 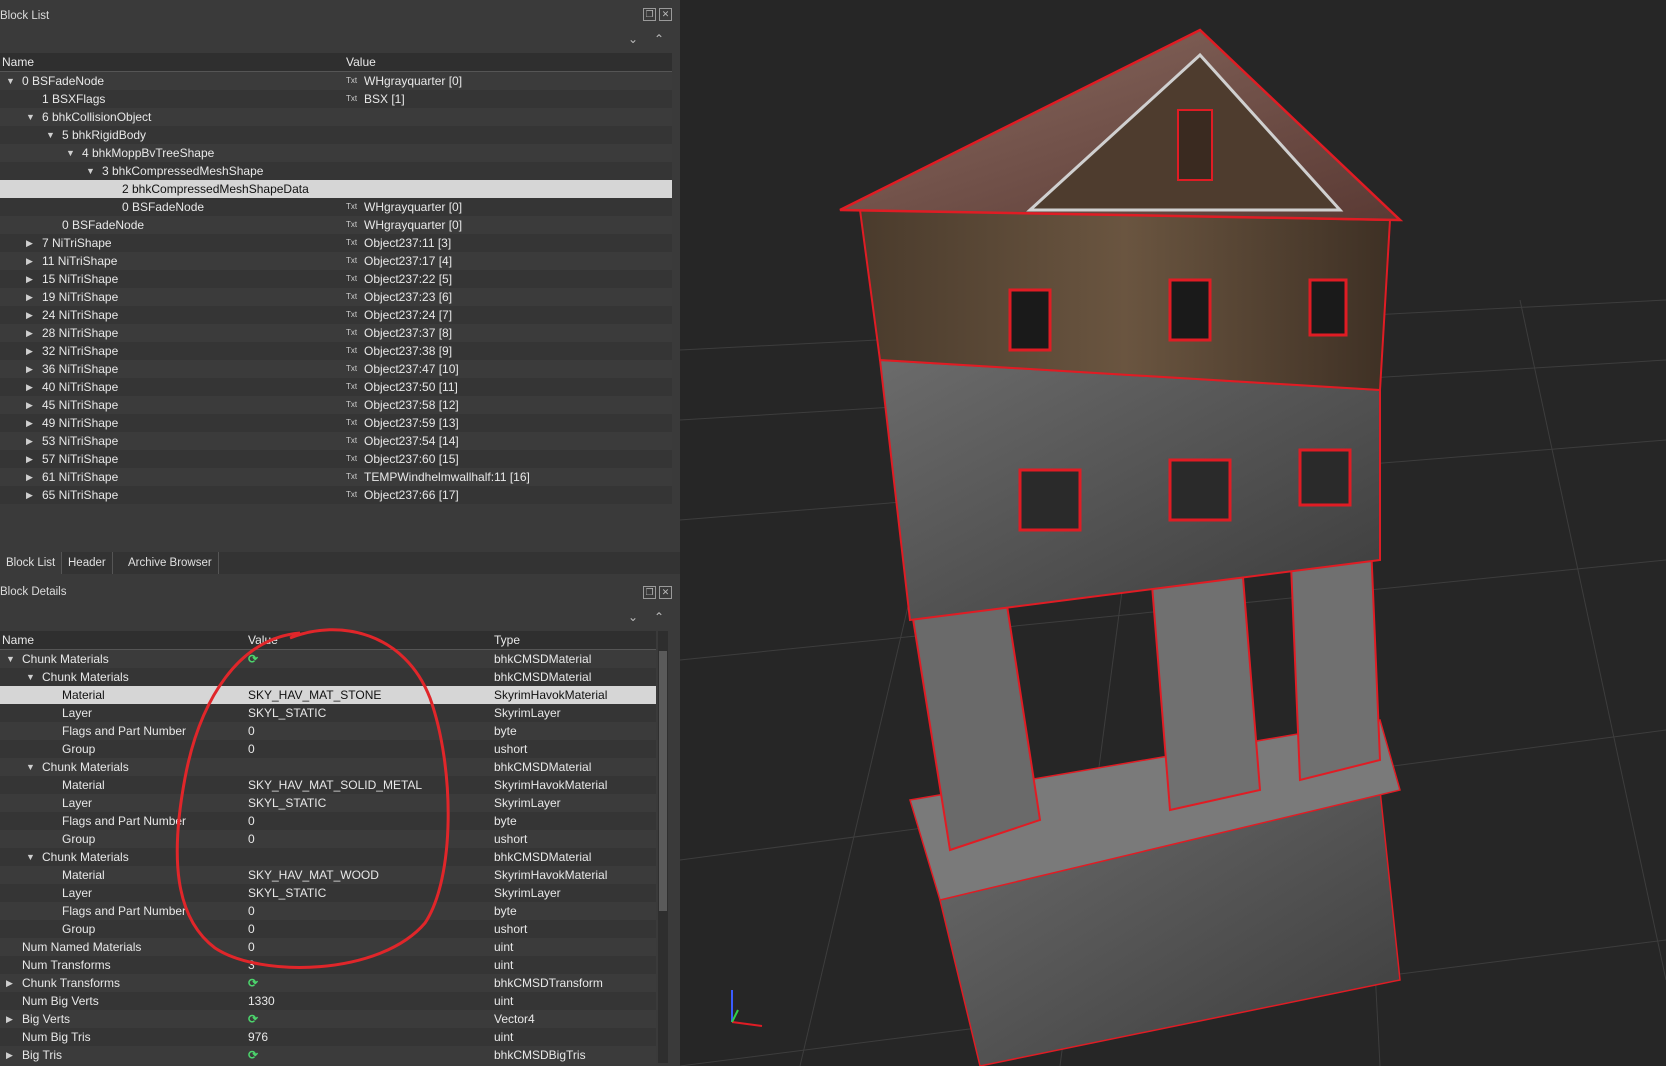 I want to click on tree-row: ▼ 3 bhkCompressedMeshShape, so click(x=336, y=171).